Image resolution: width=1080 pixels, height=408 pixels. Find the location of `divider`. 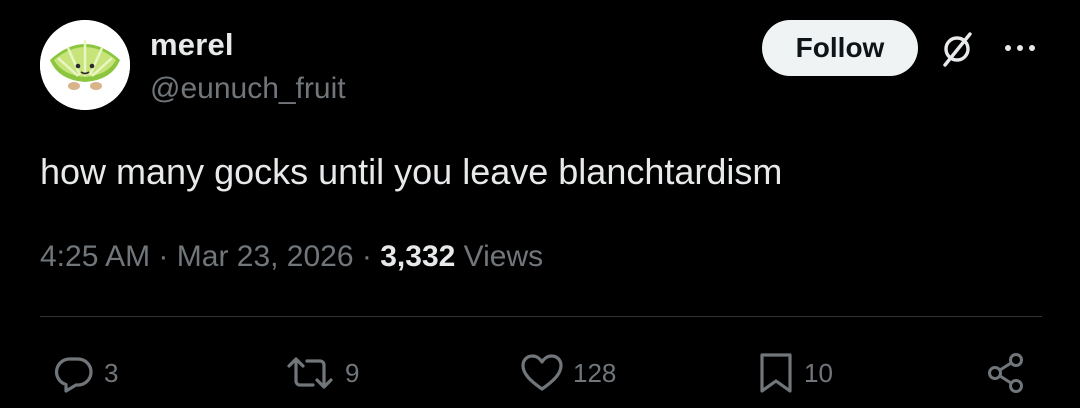

divider is located at coordinates (541, 316).